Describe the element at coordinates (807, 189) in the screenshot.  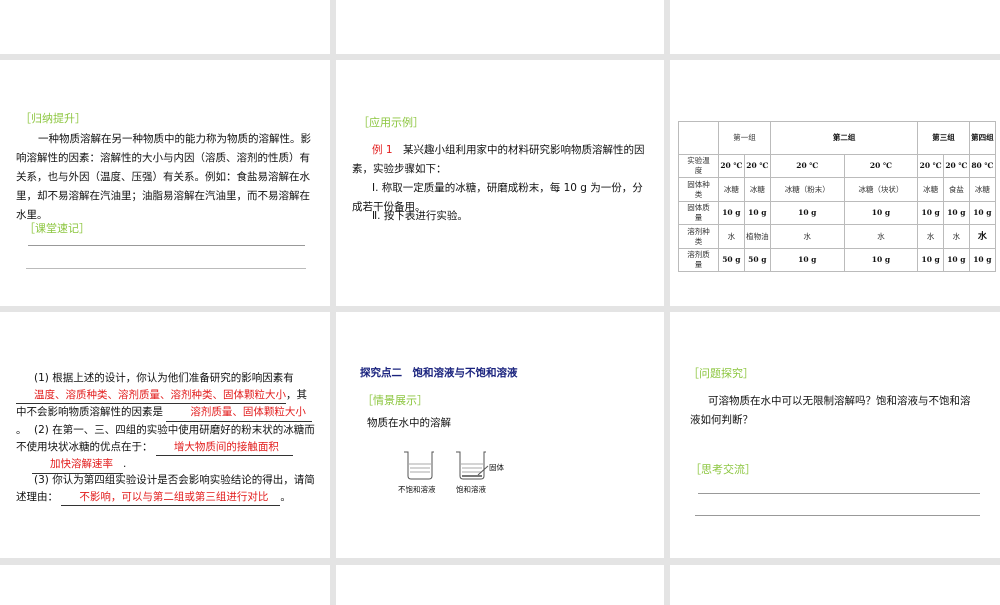
I see `table-cell: 冰糖（粉末）` at that location.